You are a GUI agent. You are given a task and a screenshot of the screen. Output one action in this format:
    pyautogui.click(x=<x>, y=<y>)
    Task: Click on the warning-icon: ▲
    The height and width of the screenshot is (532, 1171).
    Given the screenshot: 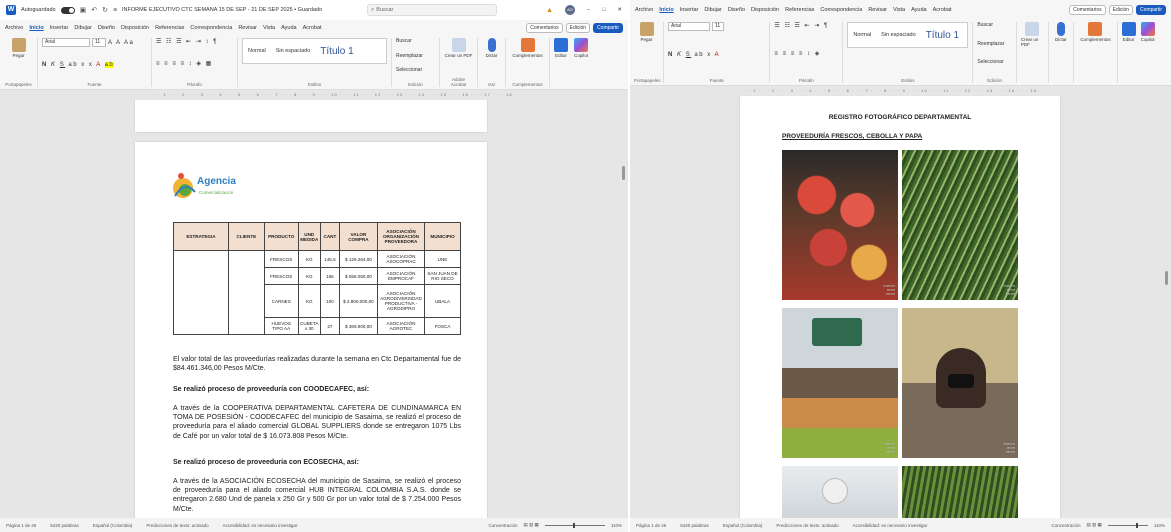 What is the action you would take?
    pyautogui.click(x=549, y=10)
    